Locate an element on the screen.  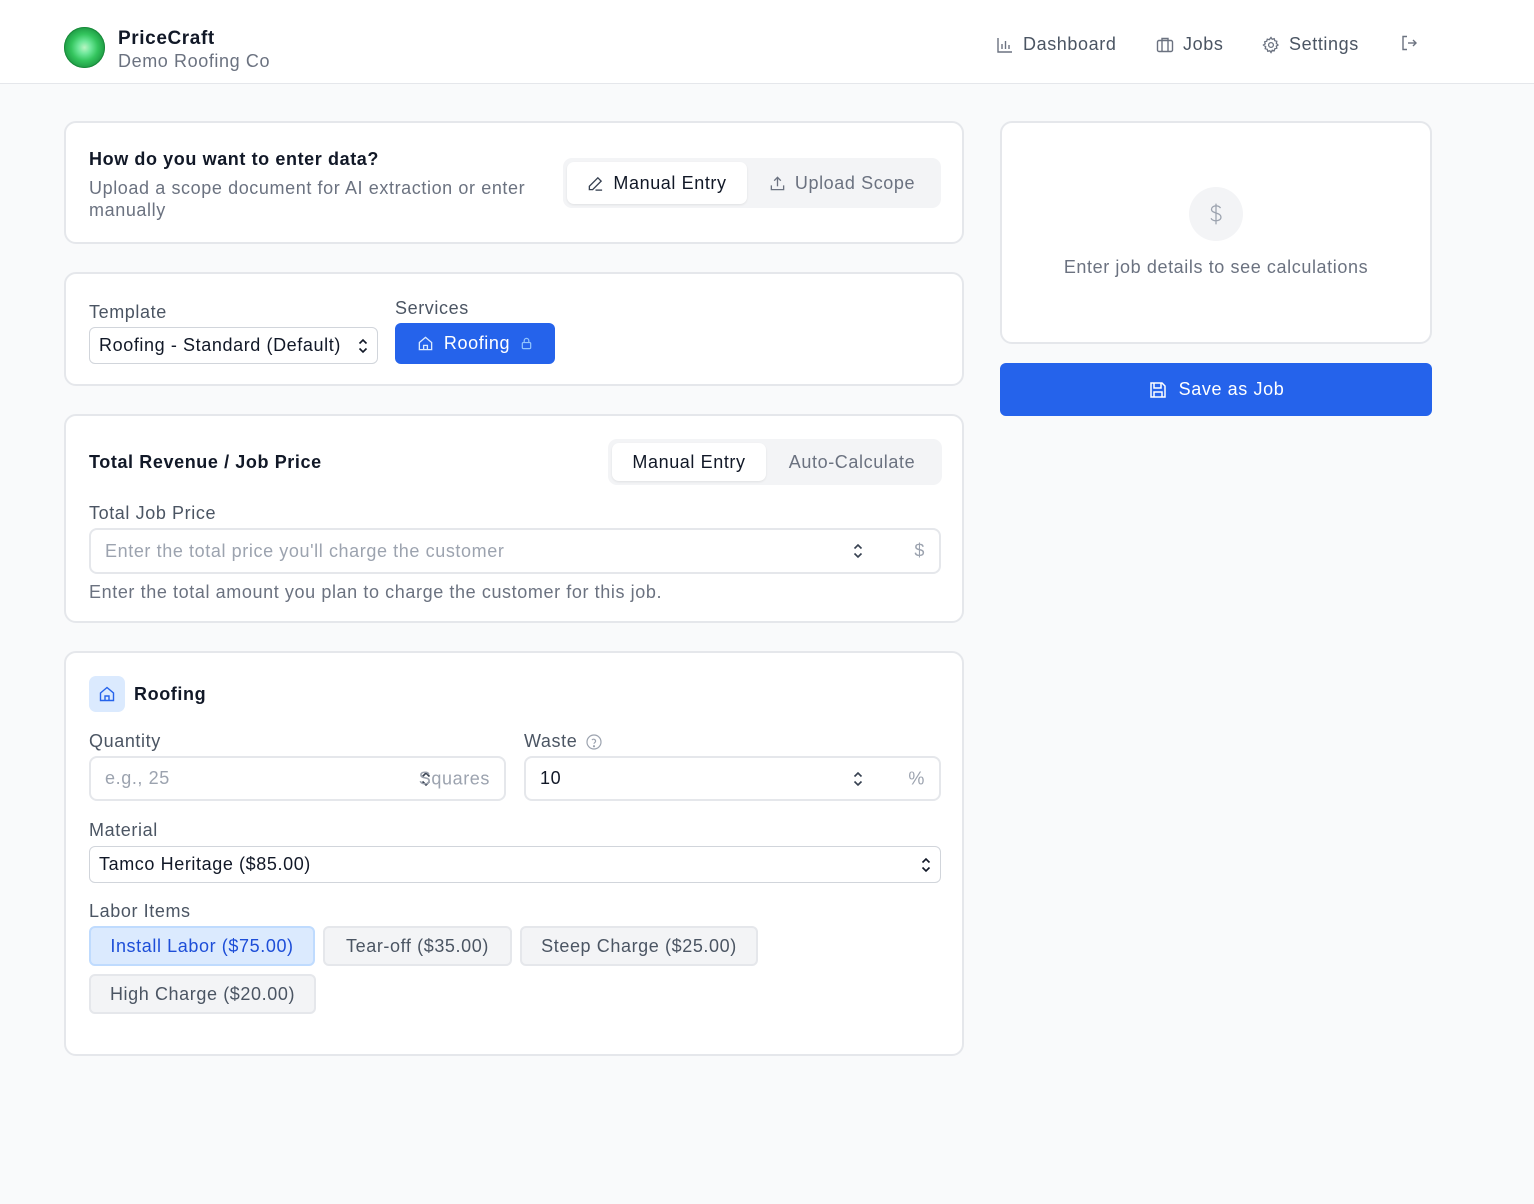
dollar-badge is located at coordinates (1216, 214).